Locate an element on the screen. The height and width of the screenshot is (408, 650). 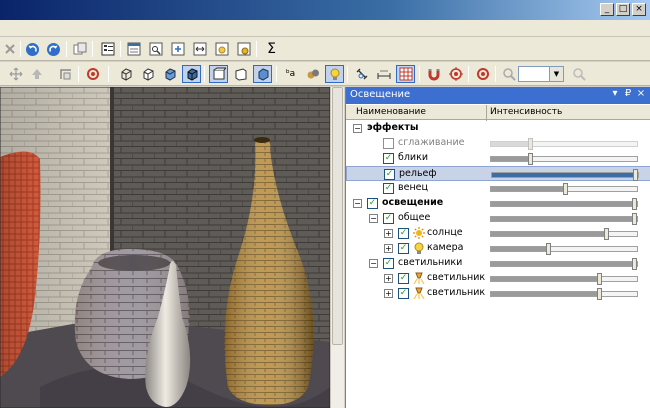
shaded-edges-cube-icon is located at coordinates (191, 74).